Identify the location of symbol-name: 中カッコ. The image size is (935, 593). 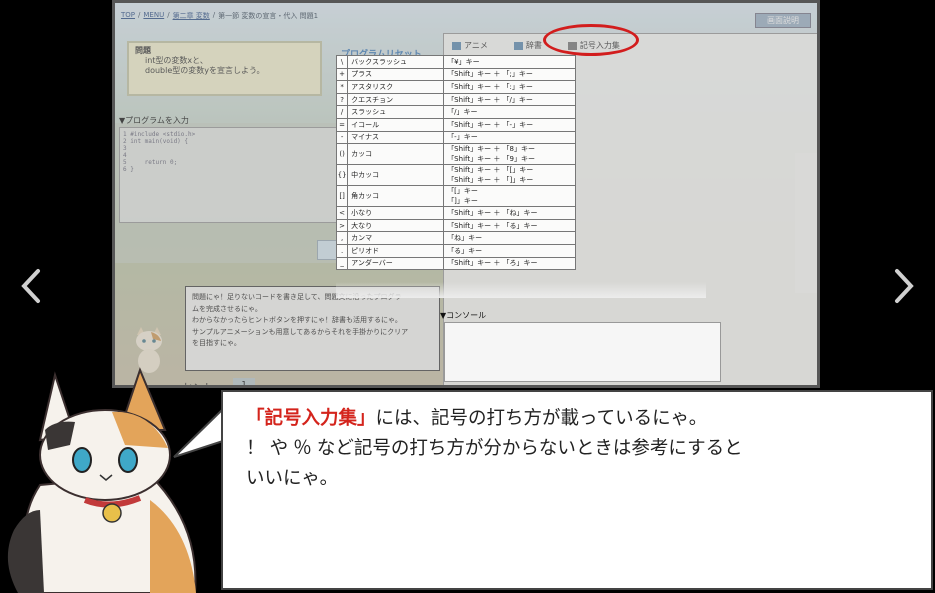
(396, 175).